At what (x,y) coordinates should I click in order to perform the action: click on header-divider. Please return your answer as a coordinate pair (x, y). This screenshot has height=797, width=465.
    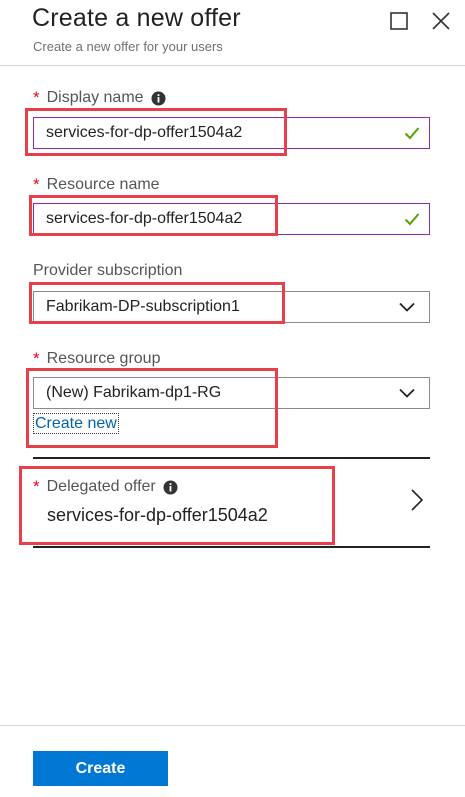
    Looking at the image, I should click on (232, 65).